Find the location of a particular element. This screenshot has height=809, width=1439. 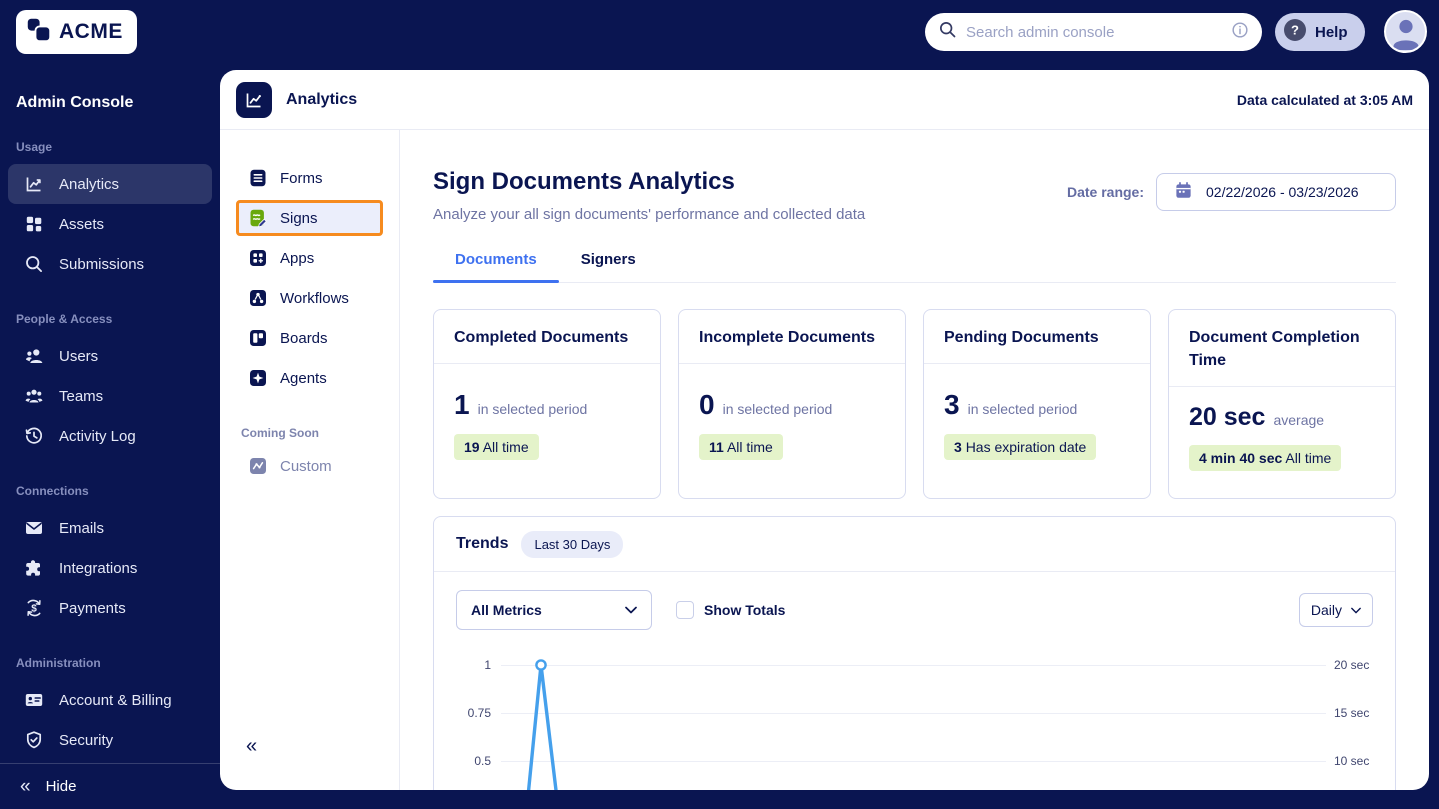

all-time-badge: 11 All time is located at coordinates (741, 447).